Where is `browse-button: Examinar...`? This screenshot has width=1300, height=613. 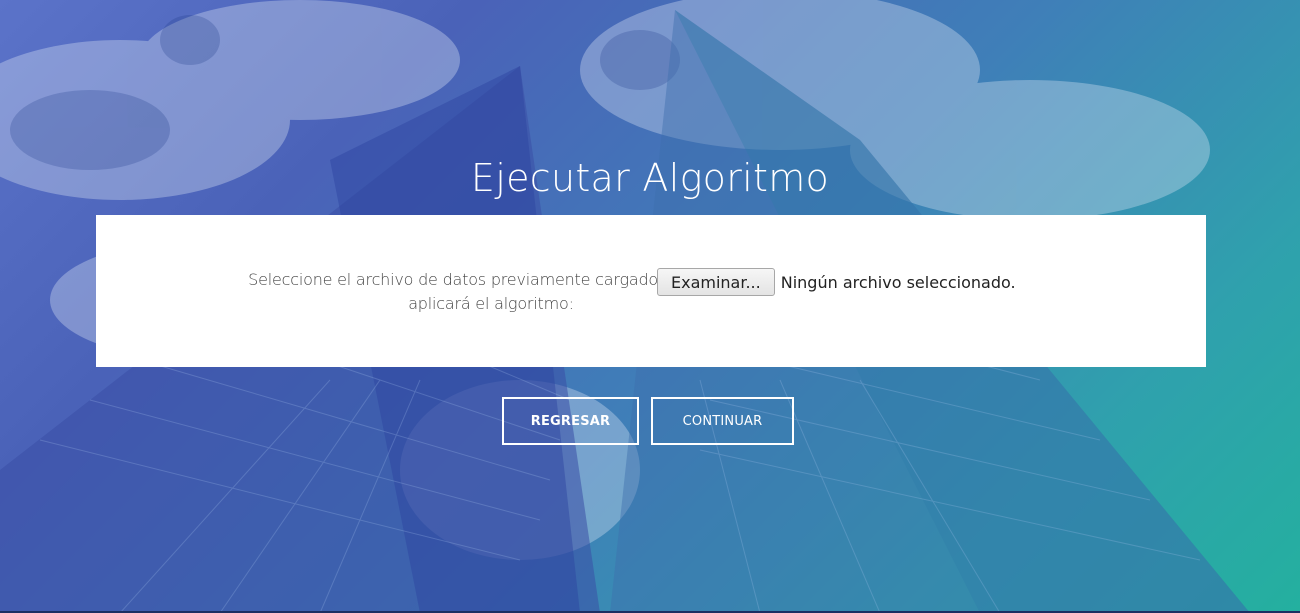 browse-button: Examinar... is located at coordinates (716, 282).